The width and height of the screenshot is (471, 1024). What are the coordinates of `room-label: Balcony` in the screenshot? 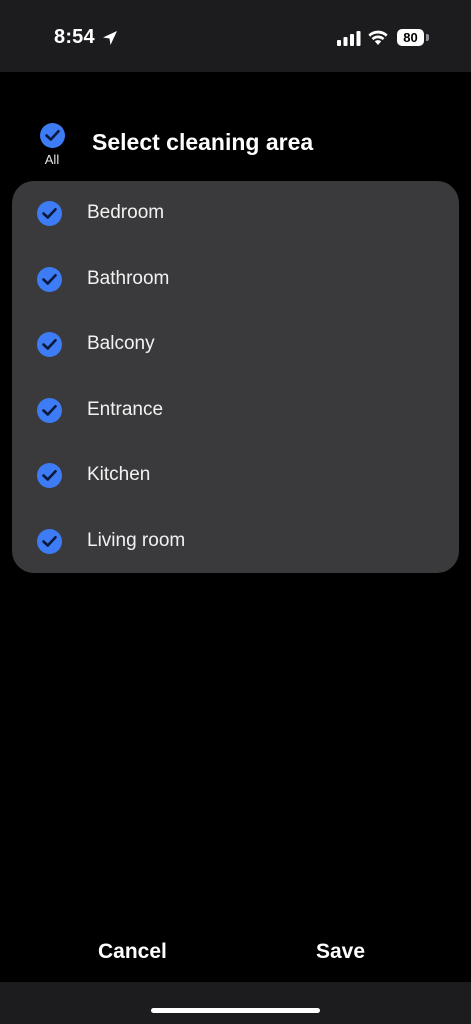 It's located at (121, 344).